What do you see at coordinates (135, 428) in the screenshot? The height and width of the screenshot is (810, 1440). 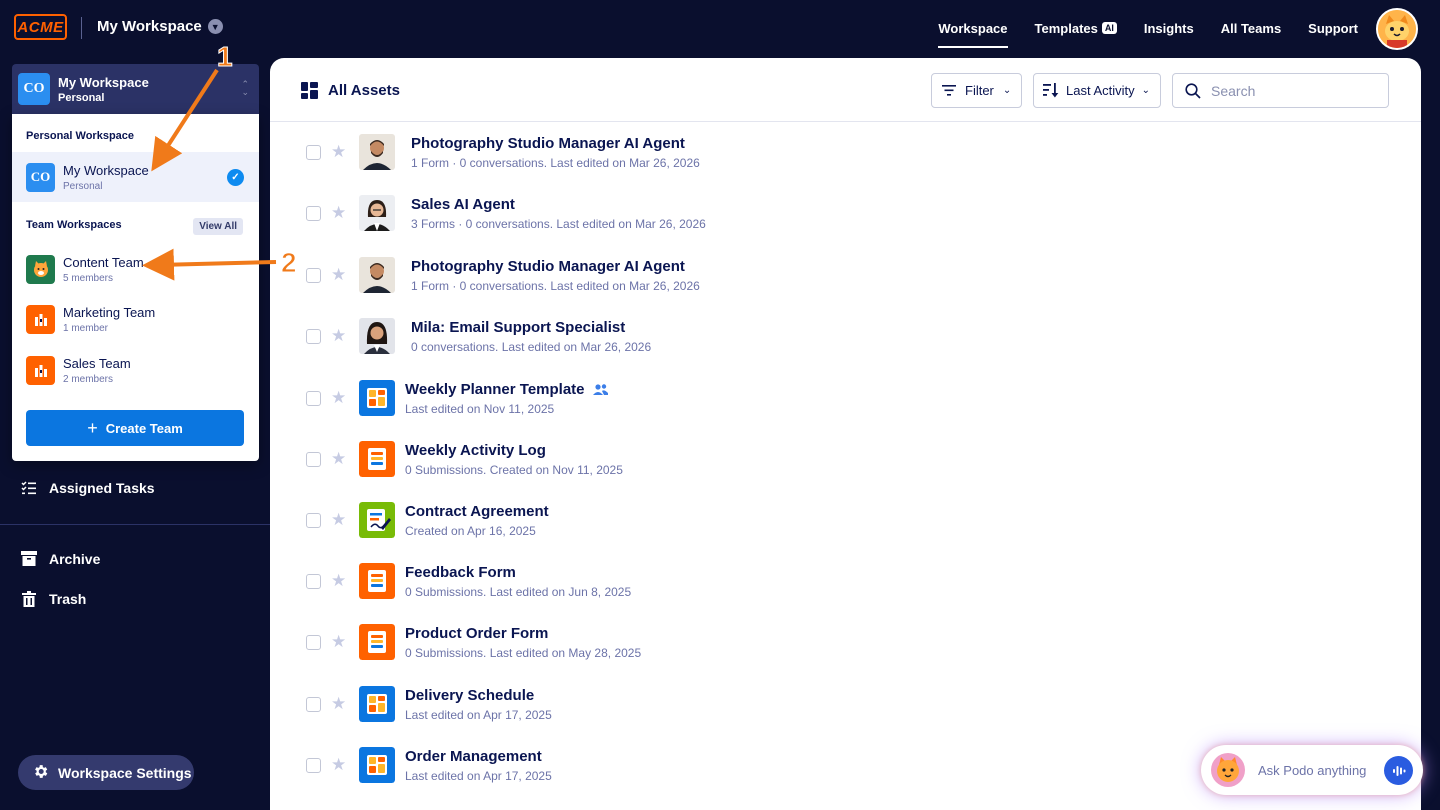 I see `create-team-button: + Create Team` at bounding box center [135, 428].